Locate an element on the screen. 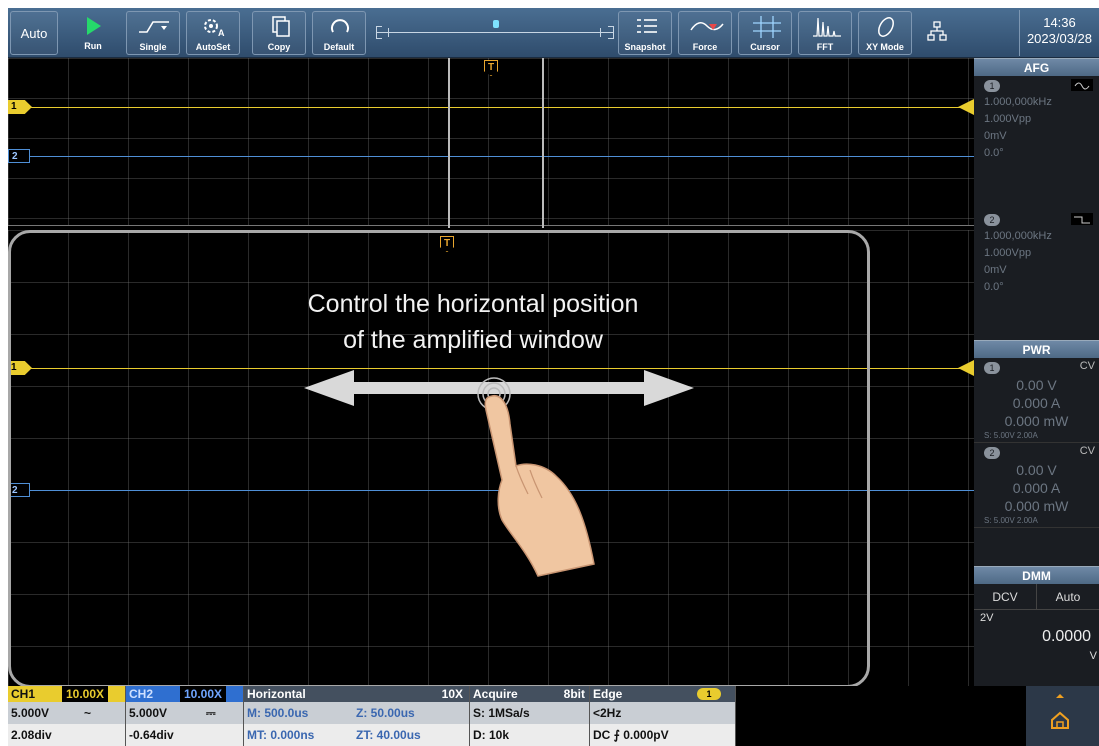 The height and width of the screenshot is (746, 1099). afg-ch2-amplitude: 1.000Vpp is located at coordinates (1008, 253).